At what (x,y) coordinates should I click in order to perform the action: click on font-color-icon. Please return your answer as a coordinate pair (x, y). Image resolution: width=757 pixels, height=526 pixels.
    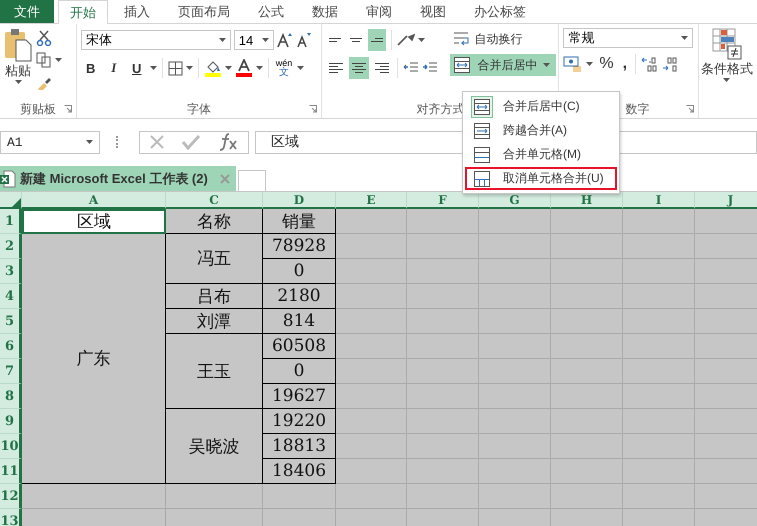
    Looking at the image, I should click on (243, 68).